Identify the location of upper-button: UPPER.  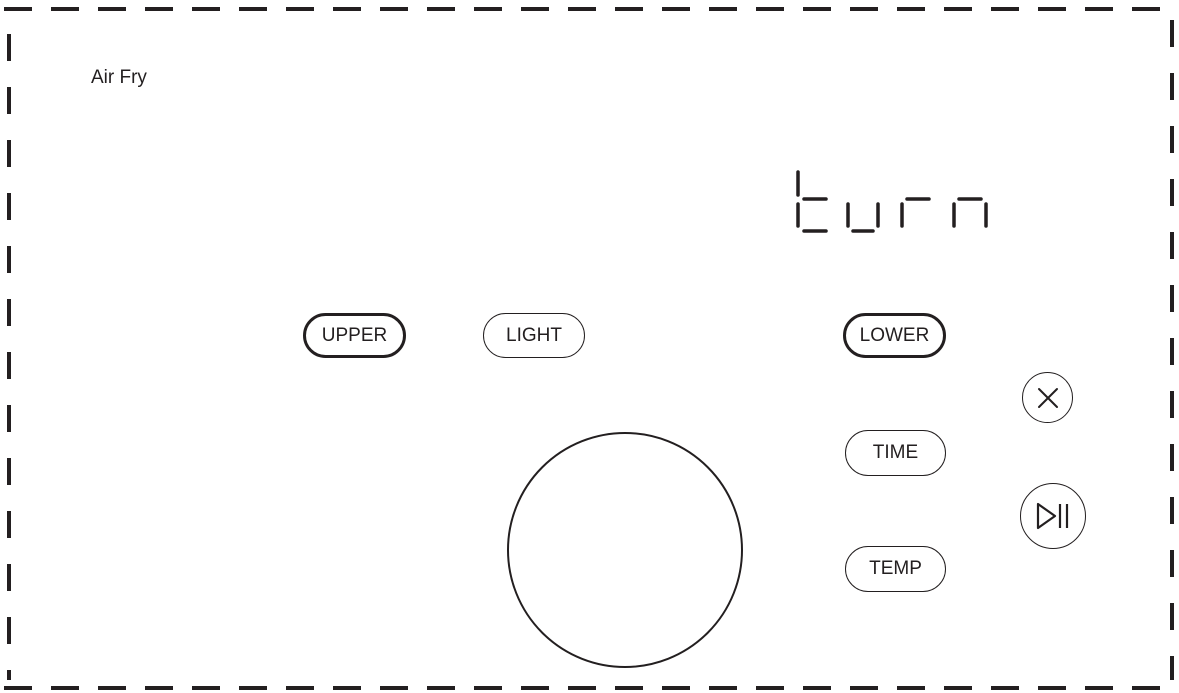
(354, 335).